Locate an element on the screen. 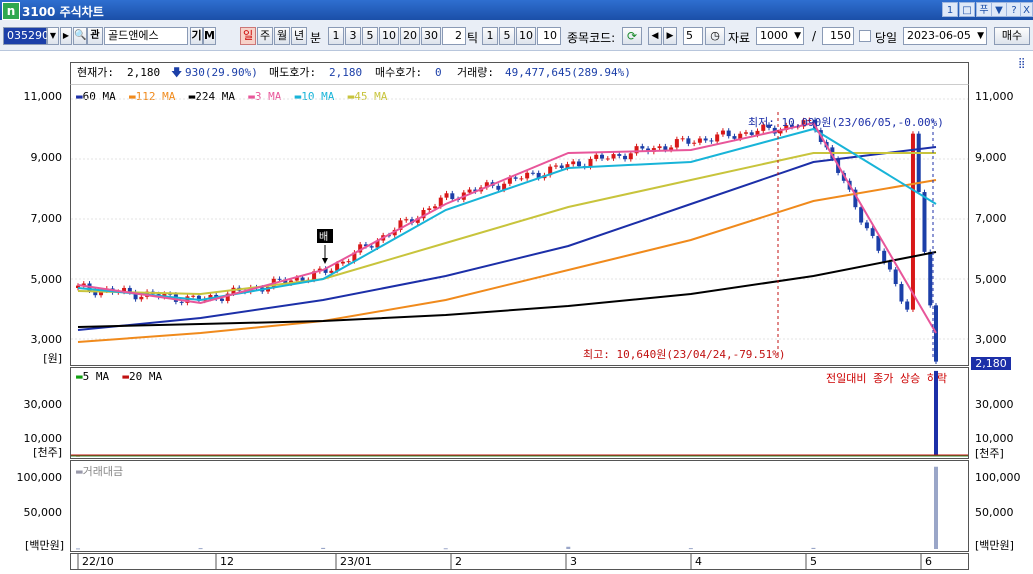 The width and height of the screenshot is (1033, 574). x-axis-label: 22/10 is located at coordinates (98, 561).